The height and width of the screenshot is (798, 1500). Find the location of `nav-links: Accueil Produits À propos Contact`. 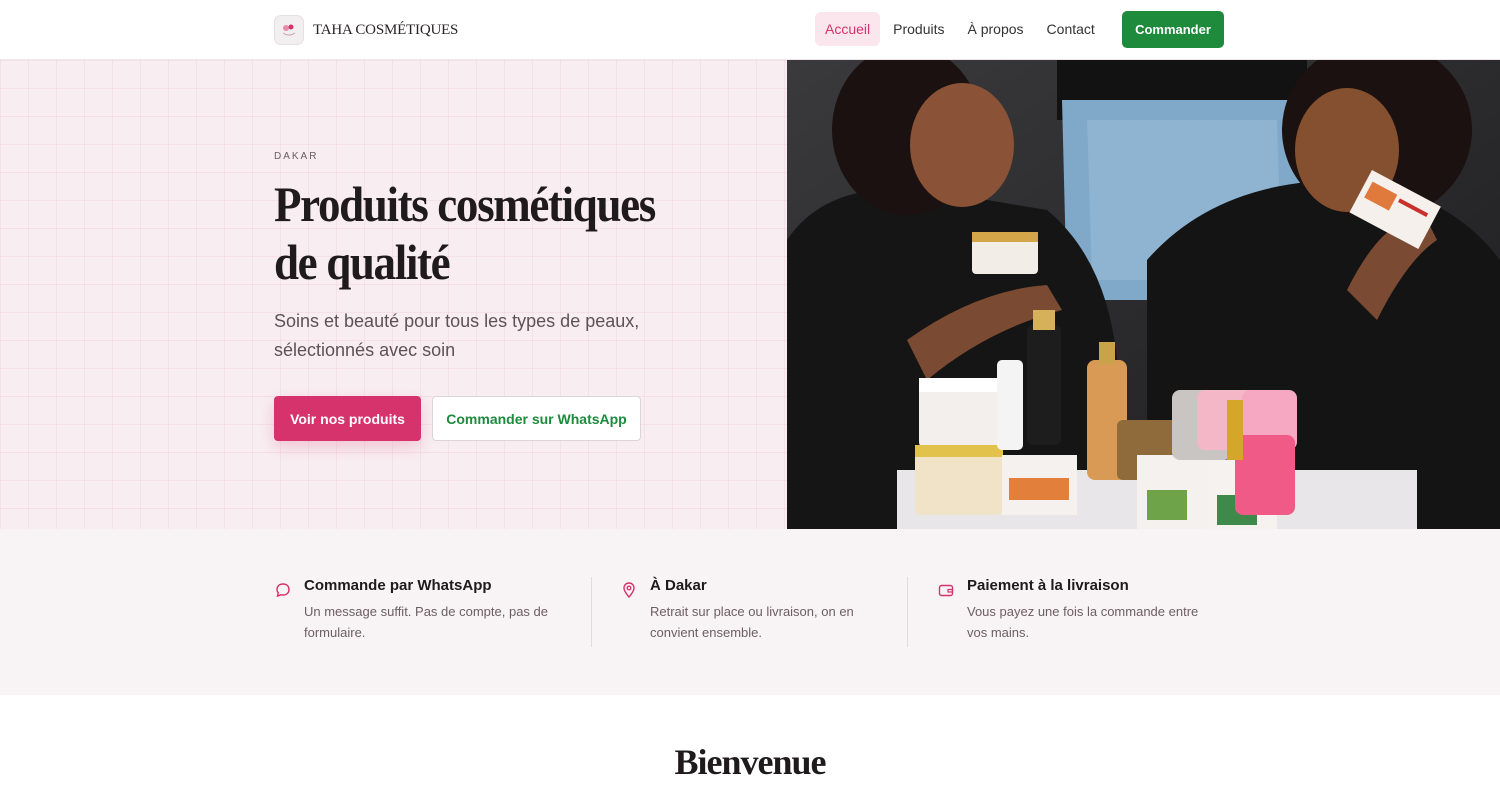

nav-links: Accueil Produits À propos Contact is located at coordinates (961, 29).